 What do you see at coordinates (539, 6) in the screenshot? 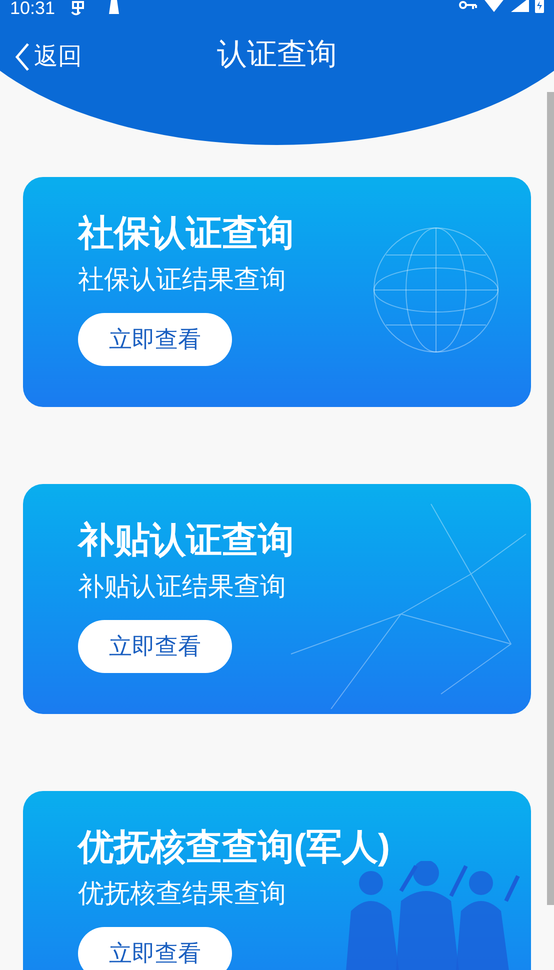
I see `battery-icon` at bounding box center [539, 6].